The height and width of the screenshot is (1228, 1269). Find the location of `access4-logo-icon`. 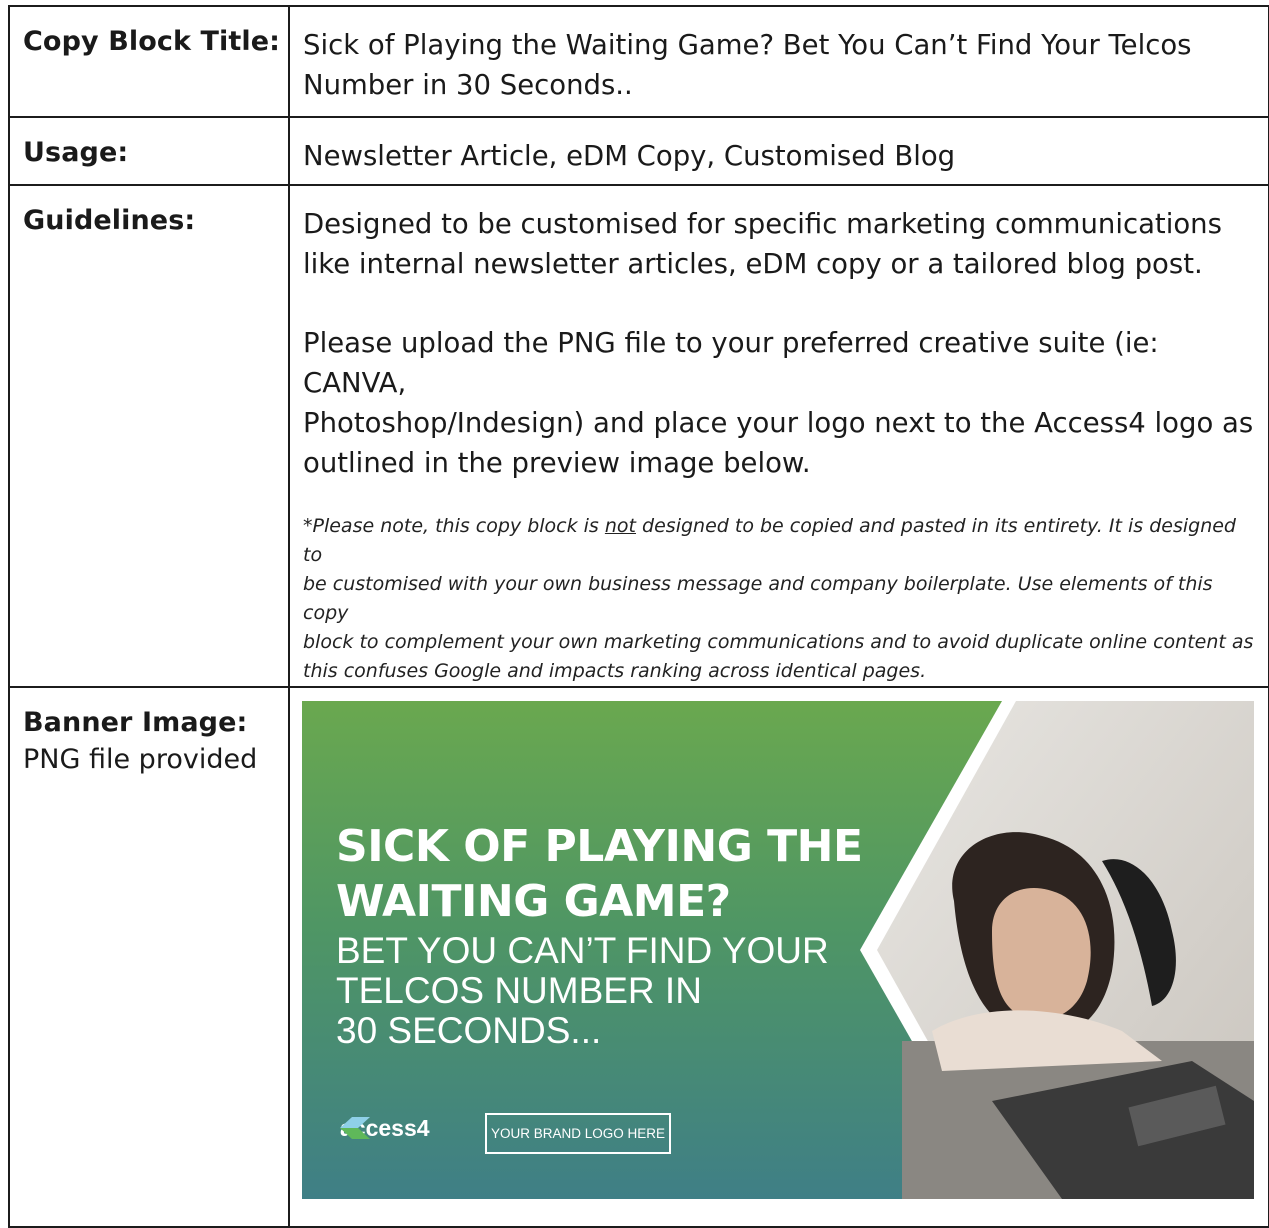

access4-logo-icon is located at coordinates (355, 1128).